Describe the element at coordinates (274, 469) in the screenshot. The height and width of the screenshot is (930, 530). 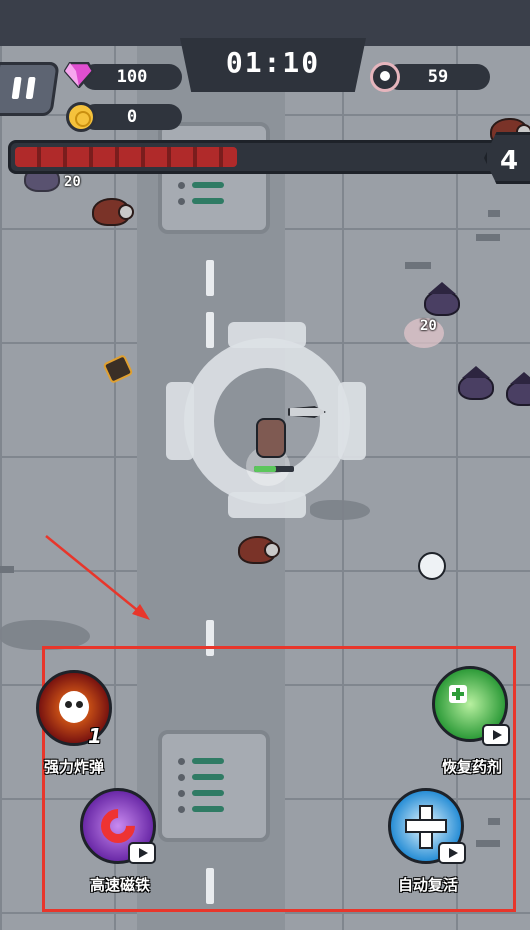
I see `player-health-bar` at that location.